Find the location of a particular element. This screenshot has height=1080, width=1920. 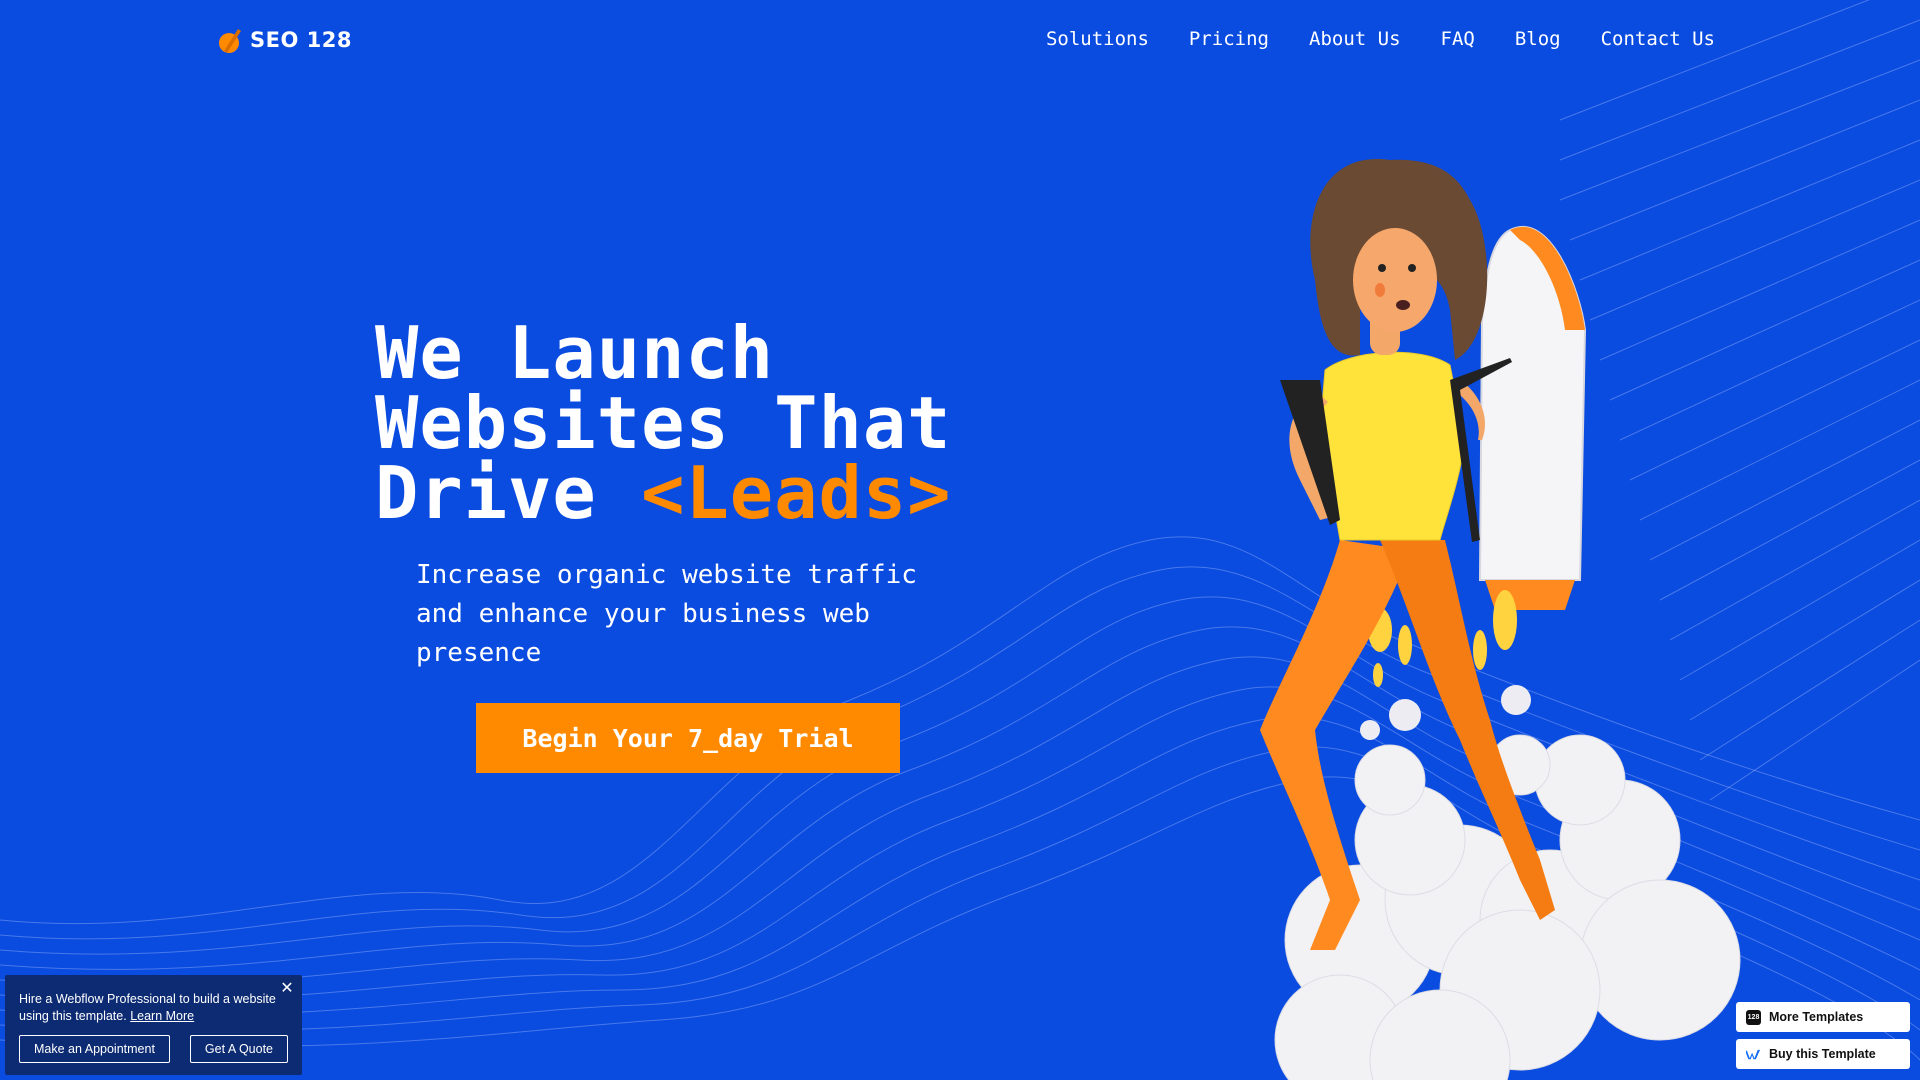

start-trial-button: Begin Your 7_day Trial is located at coordinates (688, 738).